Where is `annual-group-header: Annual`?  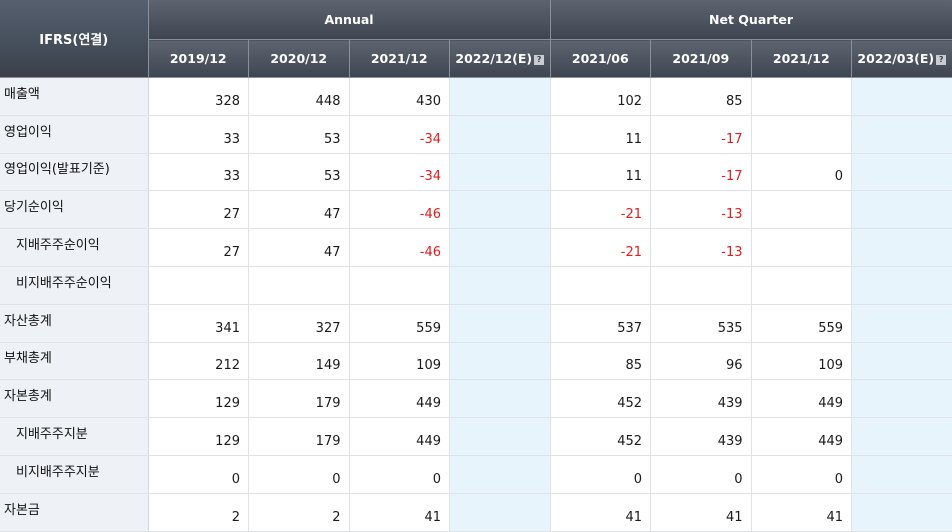
annual-group-header: Annual is located at coordinates (349, 20).